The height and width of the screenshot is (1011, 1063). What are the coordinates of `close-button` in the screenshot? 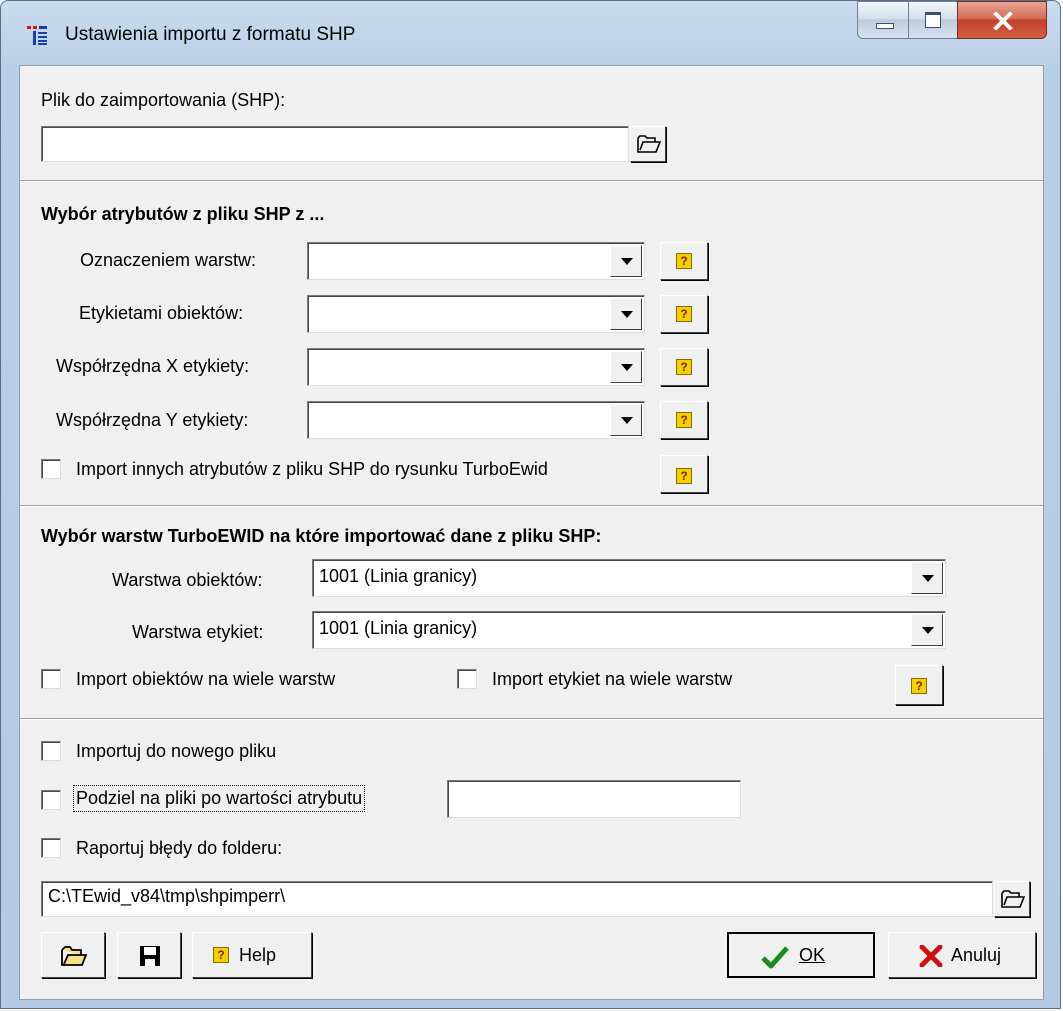 It's located at (1002, 20).